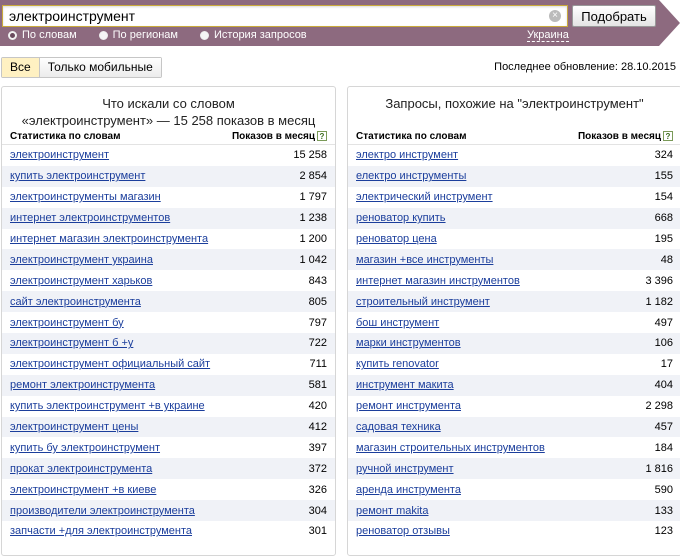  I want to click on query-link: реноватор цена, so click(396, 239).